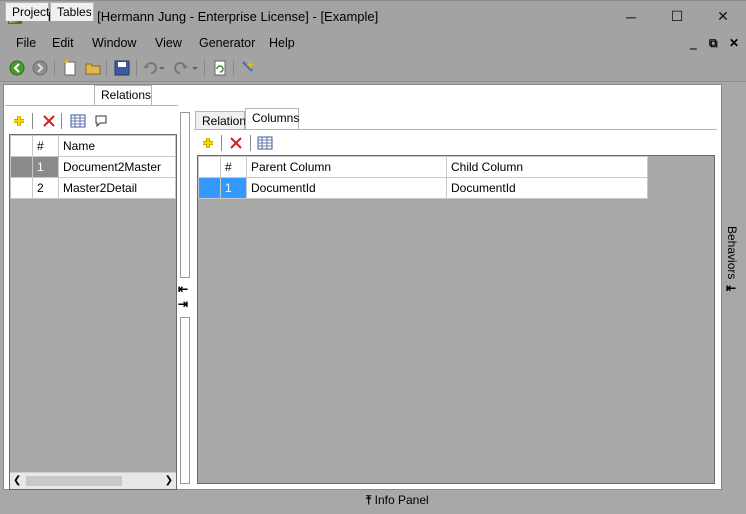 The image size is (746, 514). I want to click on horizontal-scrollbar: ❮ ❯, so click(93, 480).